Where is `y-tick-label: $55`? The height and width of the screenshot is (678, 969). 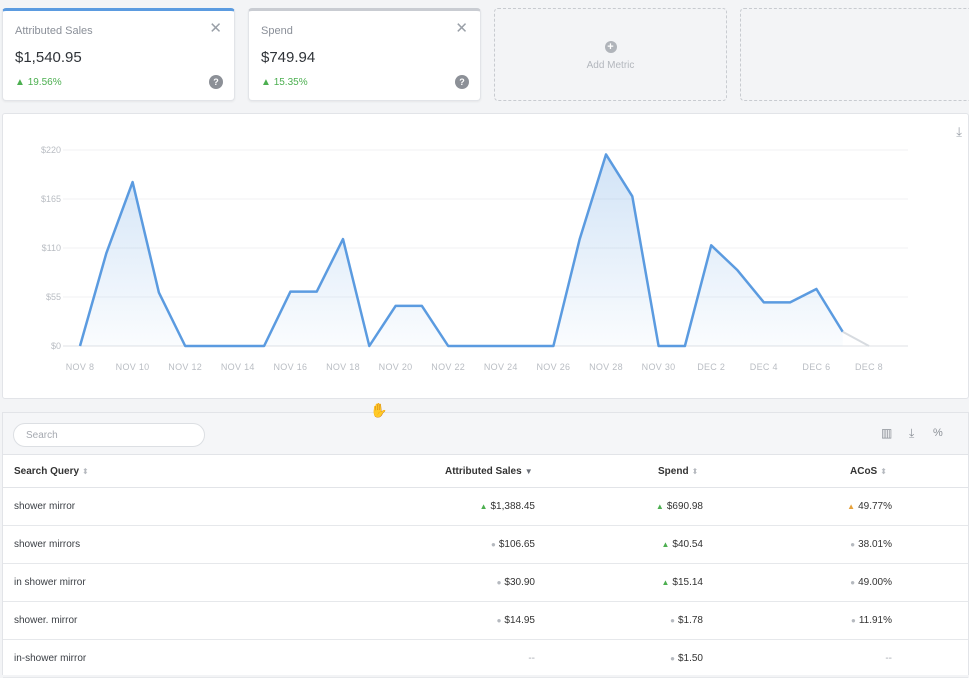
y-tick-label: $55 is located at coordinates (53, 297).